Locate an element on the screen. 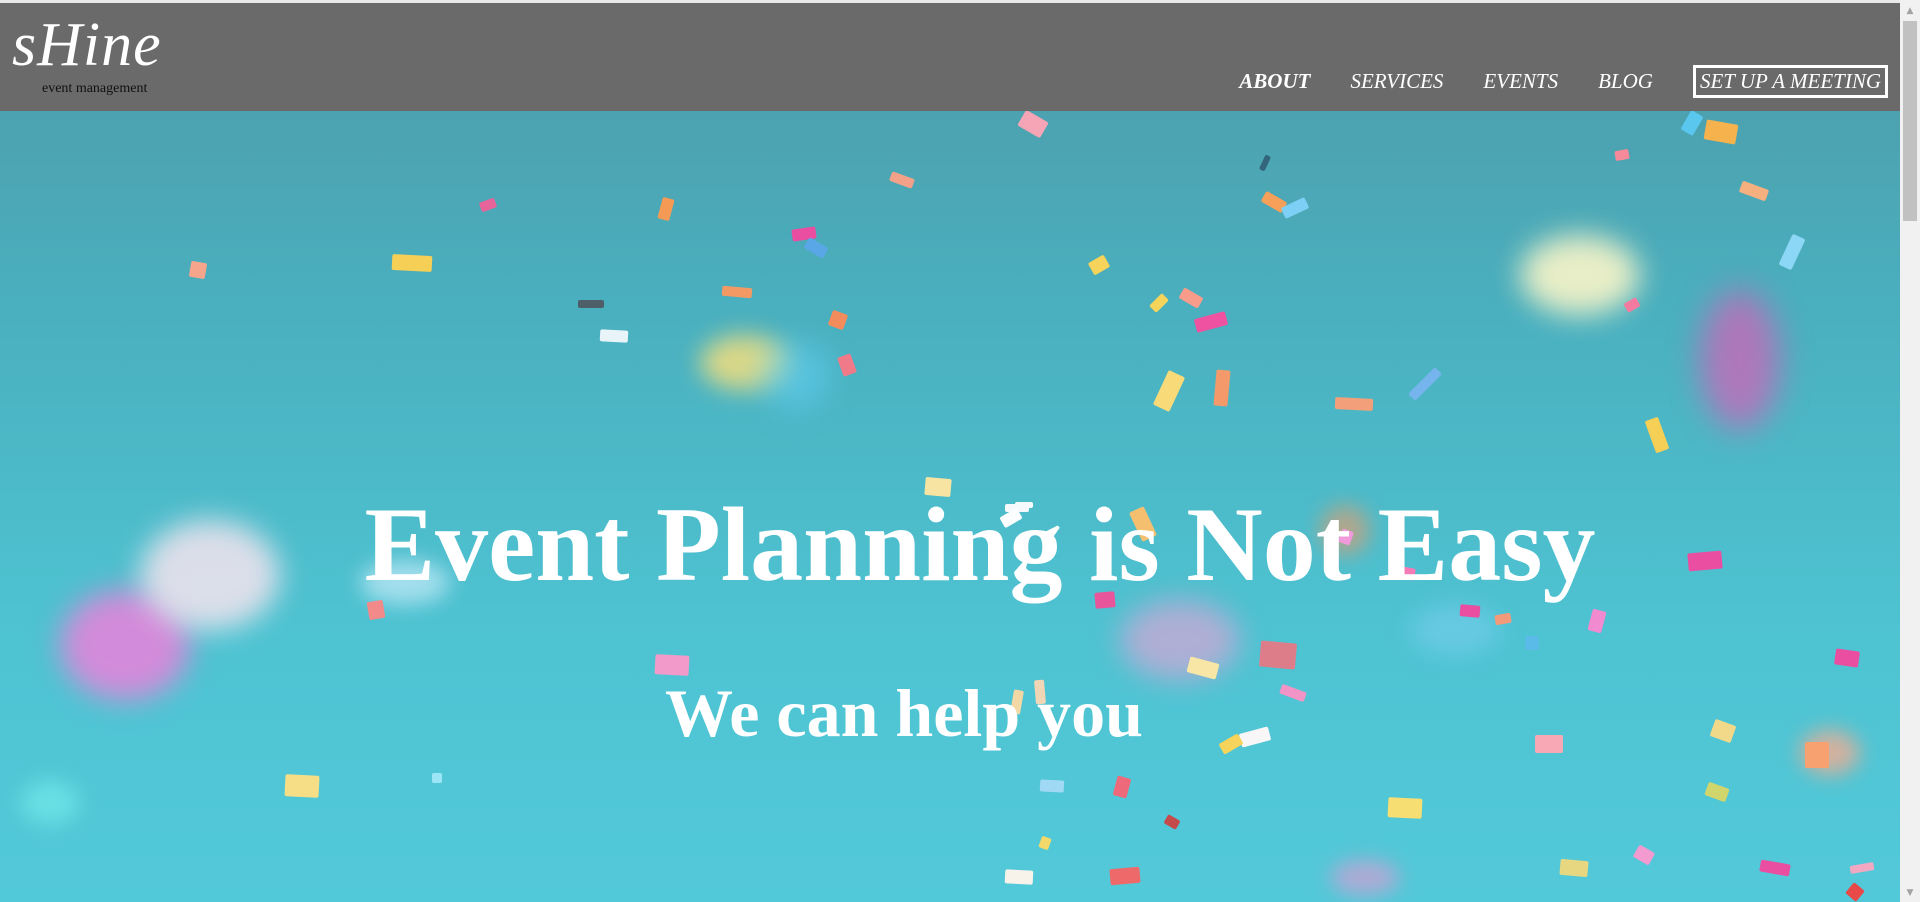  set-up-meeting-button: SET UP A MEETING is located at coordinates (1790, 81).